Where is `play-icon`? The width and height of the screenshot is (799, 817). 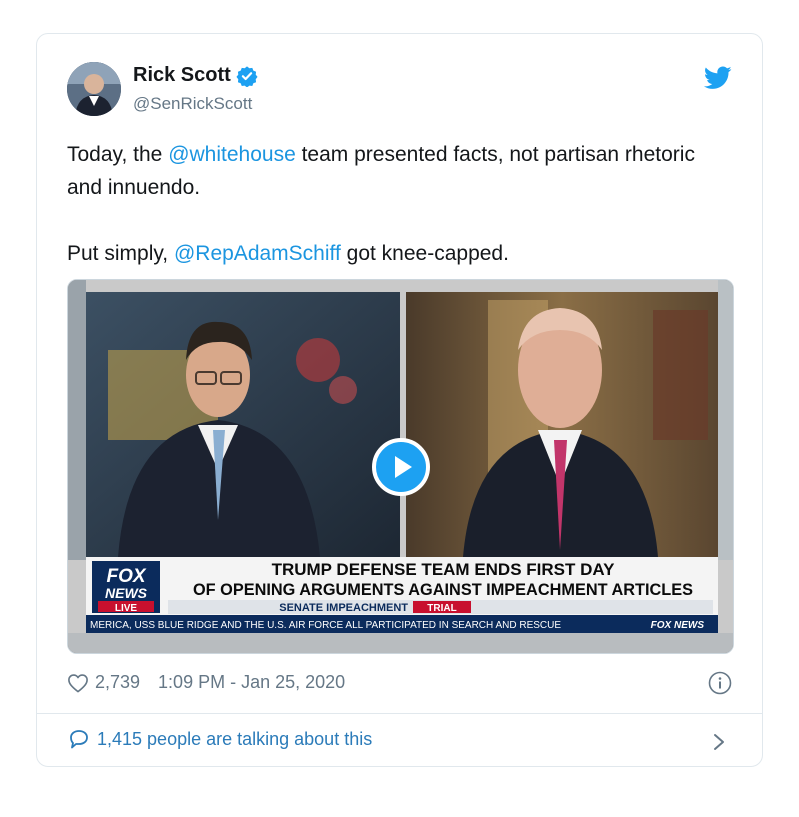 play-icon is located at coordinates (403, 467).